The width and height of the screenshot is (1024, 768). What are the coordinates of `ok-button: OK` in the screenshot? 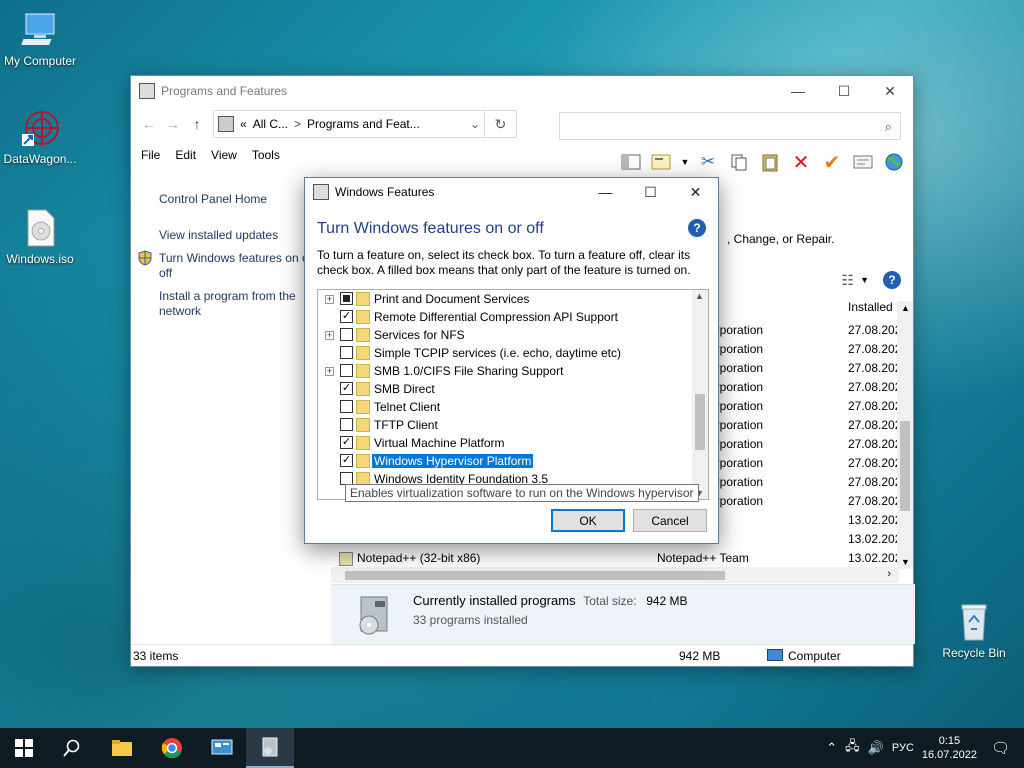 It's located at (588, 520).